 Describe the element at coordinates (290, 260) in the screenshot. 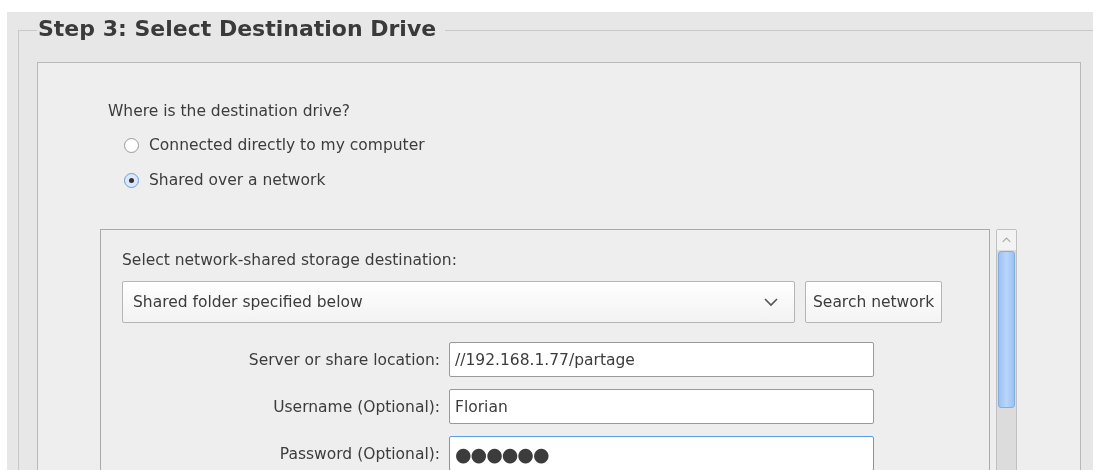

I see `destination-label: Select network-shared storage destination:` at that location.